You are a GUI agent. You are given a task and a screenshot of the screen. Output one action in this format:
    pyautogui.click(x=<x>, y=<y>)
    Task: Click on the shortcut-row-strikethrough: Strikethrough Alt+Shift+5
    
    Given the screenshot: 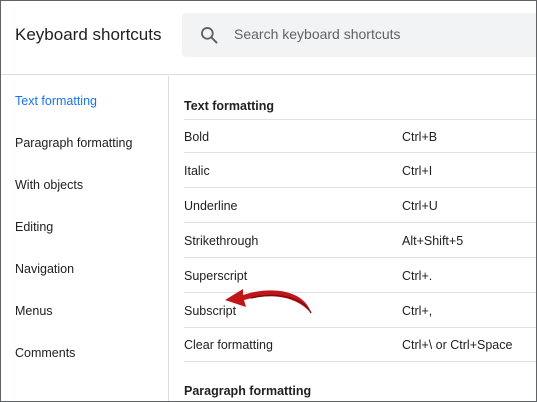 What is the action you would take?
    pyautogui.click(x=360, y=241)
    